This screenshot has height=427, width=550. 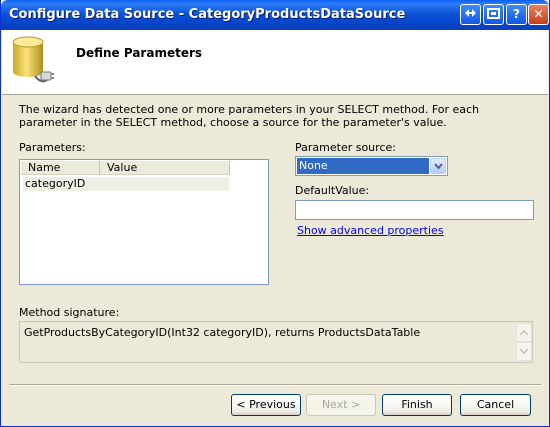 I want to click on help-icon: ?, so click(x=516, y=14).